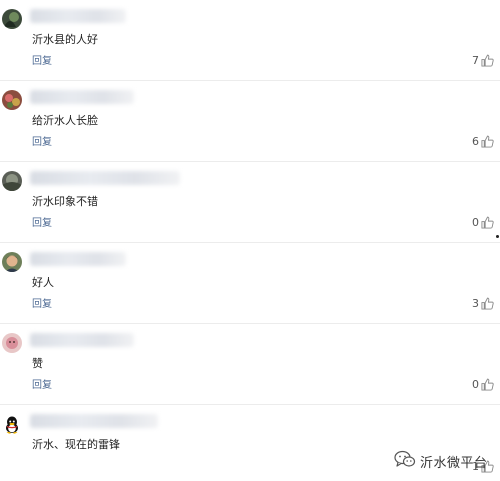 Image resolution: width=500 pixels, height=481 pixels. What do you see at coordinates (475, 60) in the screenshot?
I see `like-count: 7` at bounding box center [475, 60].